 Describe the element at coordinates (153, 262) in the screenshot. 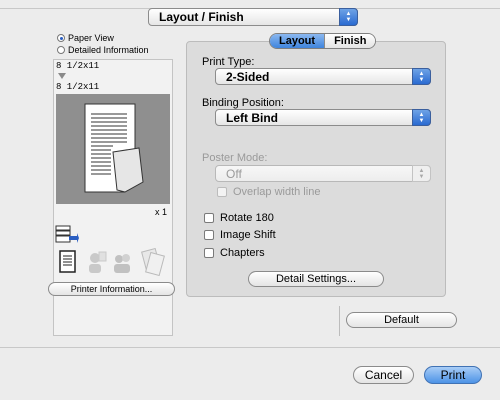

I see `secure-document-icon` at that location.